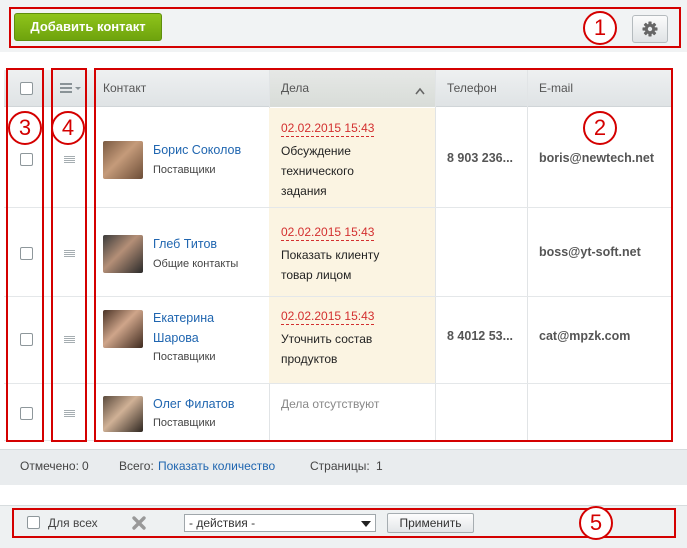  Describe the element at coordinates (600, 28) in the screenshot. I see `callout-number-1: 1` at that location.